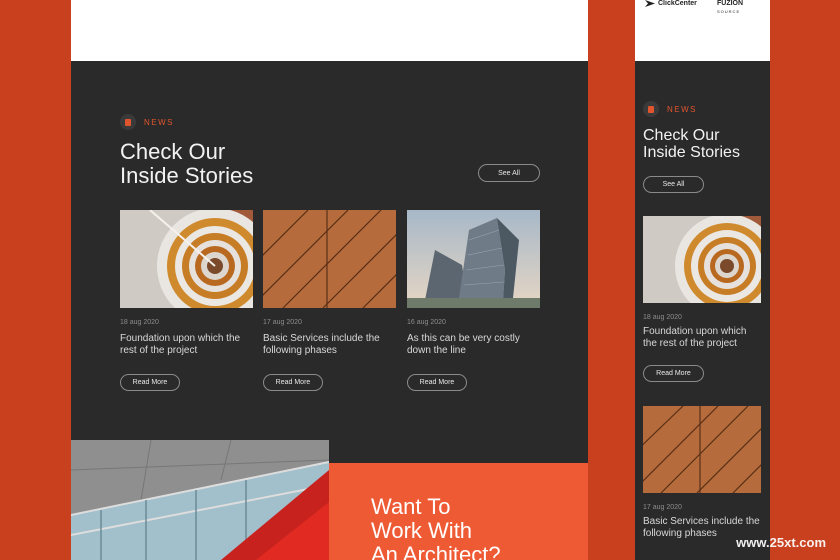  I want to click on section-tag: NEWS, so click(147, 122).